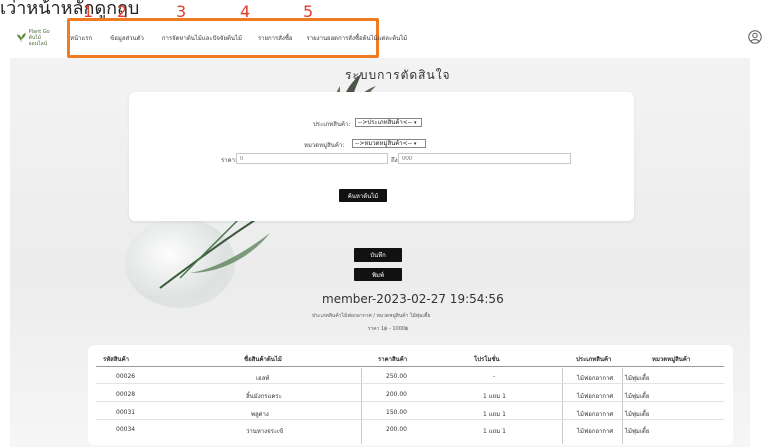 The height and width of the screenshot is (447, 776). Describe the element at coordinates (127, 38) in the screenshot. I see `nav-item-profile: ข้อมูลส่วนตัว` at that location.